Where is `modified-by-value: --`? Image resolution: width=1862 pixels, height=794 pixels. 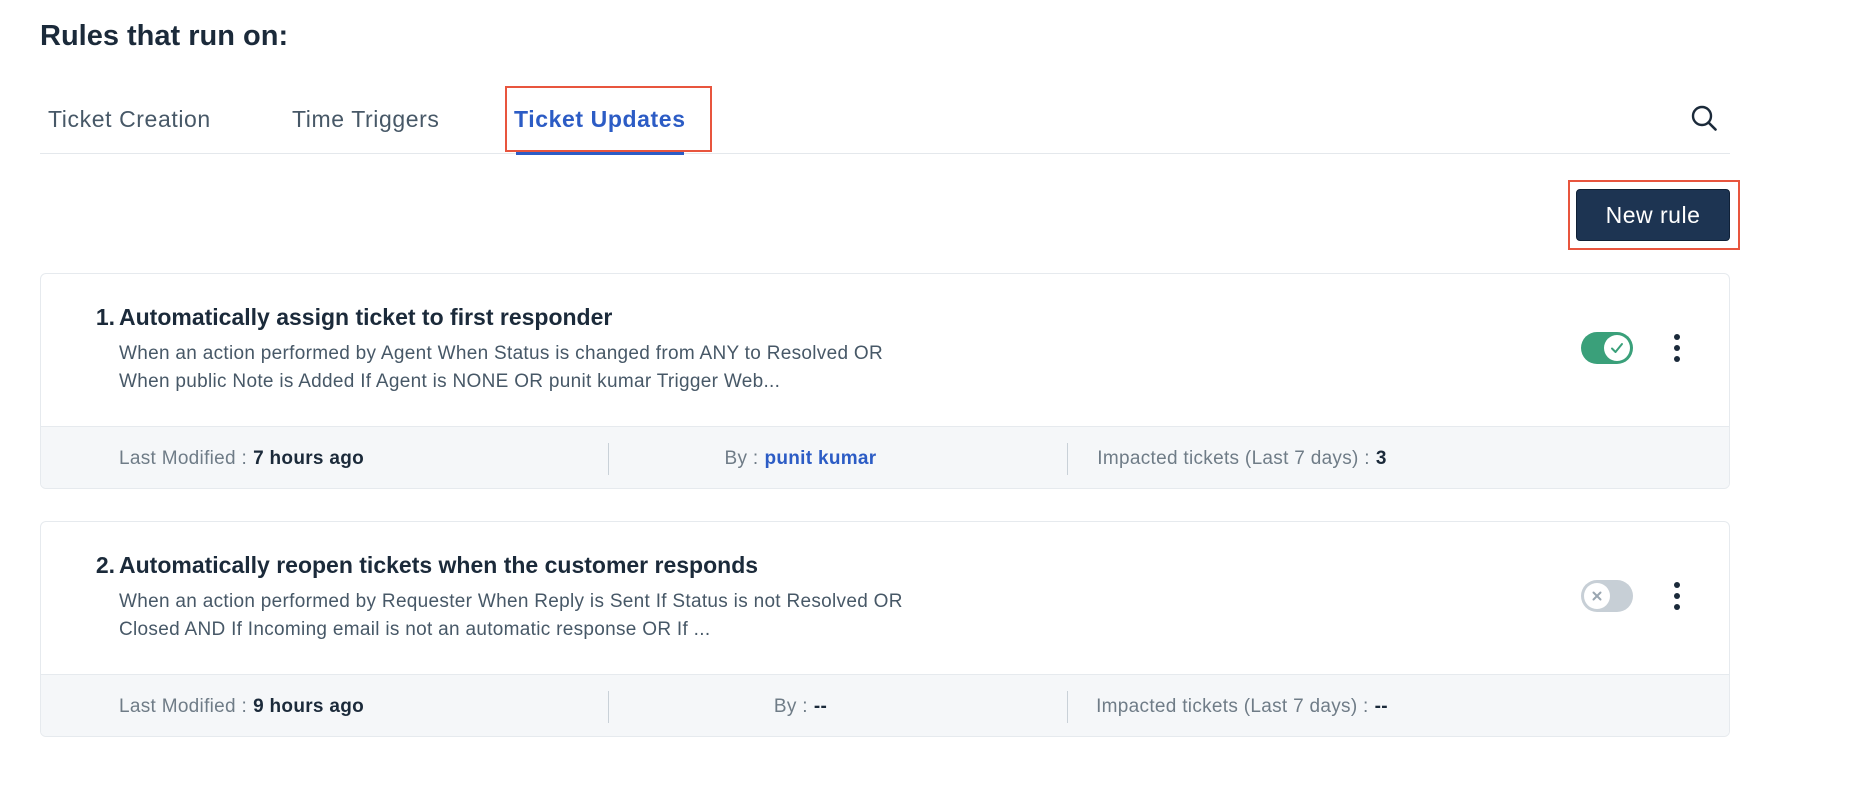
modified-by-value: -- is located at coordinates (820, 706).